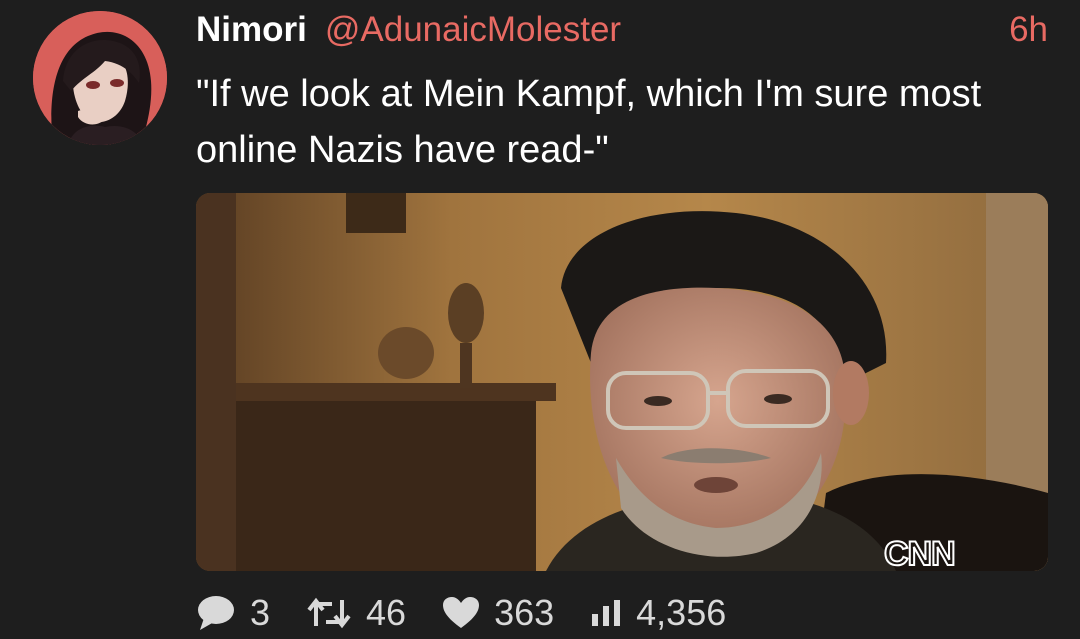 The height and width of the screenshot is (639, 1080). What do you see at coordinates (216, 613) in the screenshot?
I see `speech-bubble-icon` at bounding box center [216, 613].